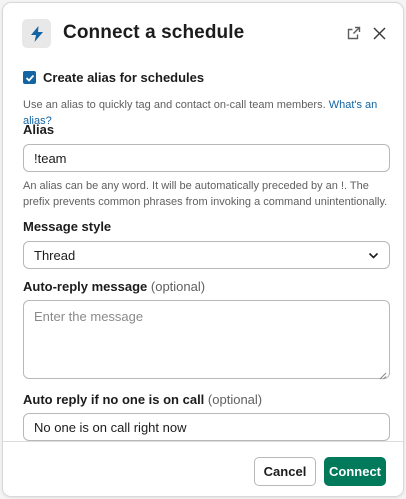 The height and width of the screenshot is (499, 406). What do you see at coordinates (50, 158) in the screenshot?
I see `alias-input-value: !team` at bounding box center [50, 158].